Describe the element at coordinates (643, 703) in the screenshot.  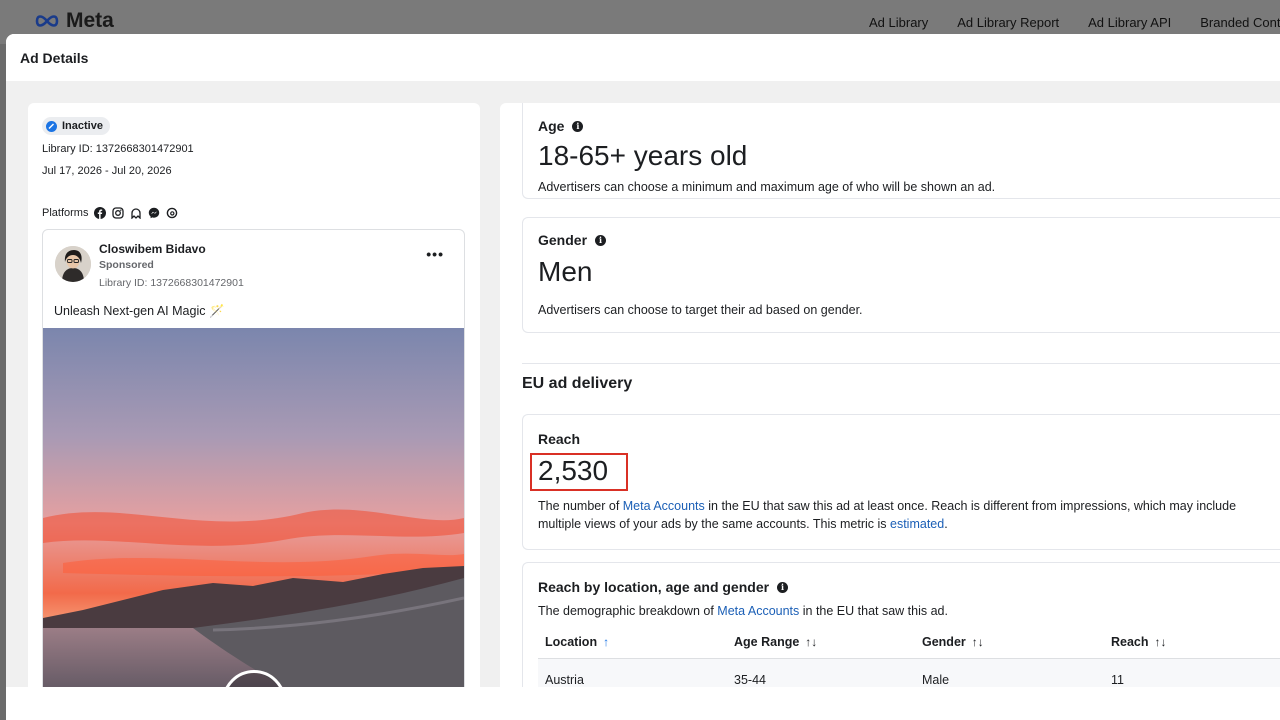
I see `modal-footer` at that location.